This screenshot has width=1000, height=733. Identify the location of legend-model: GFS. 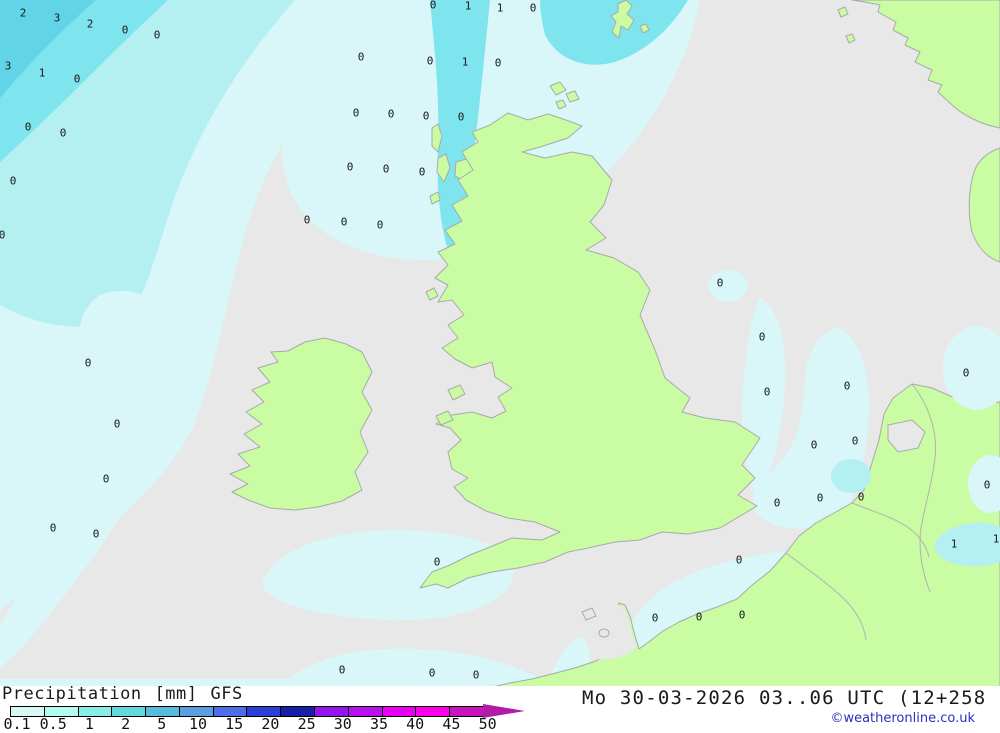
(226, 694).